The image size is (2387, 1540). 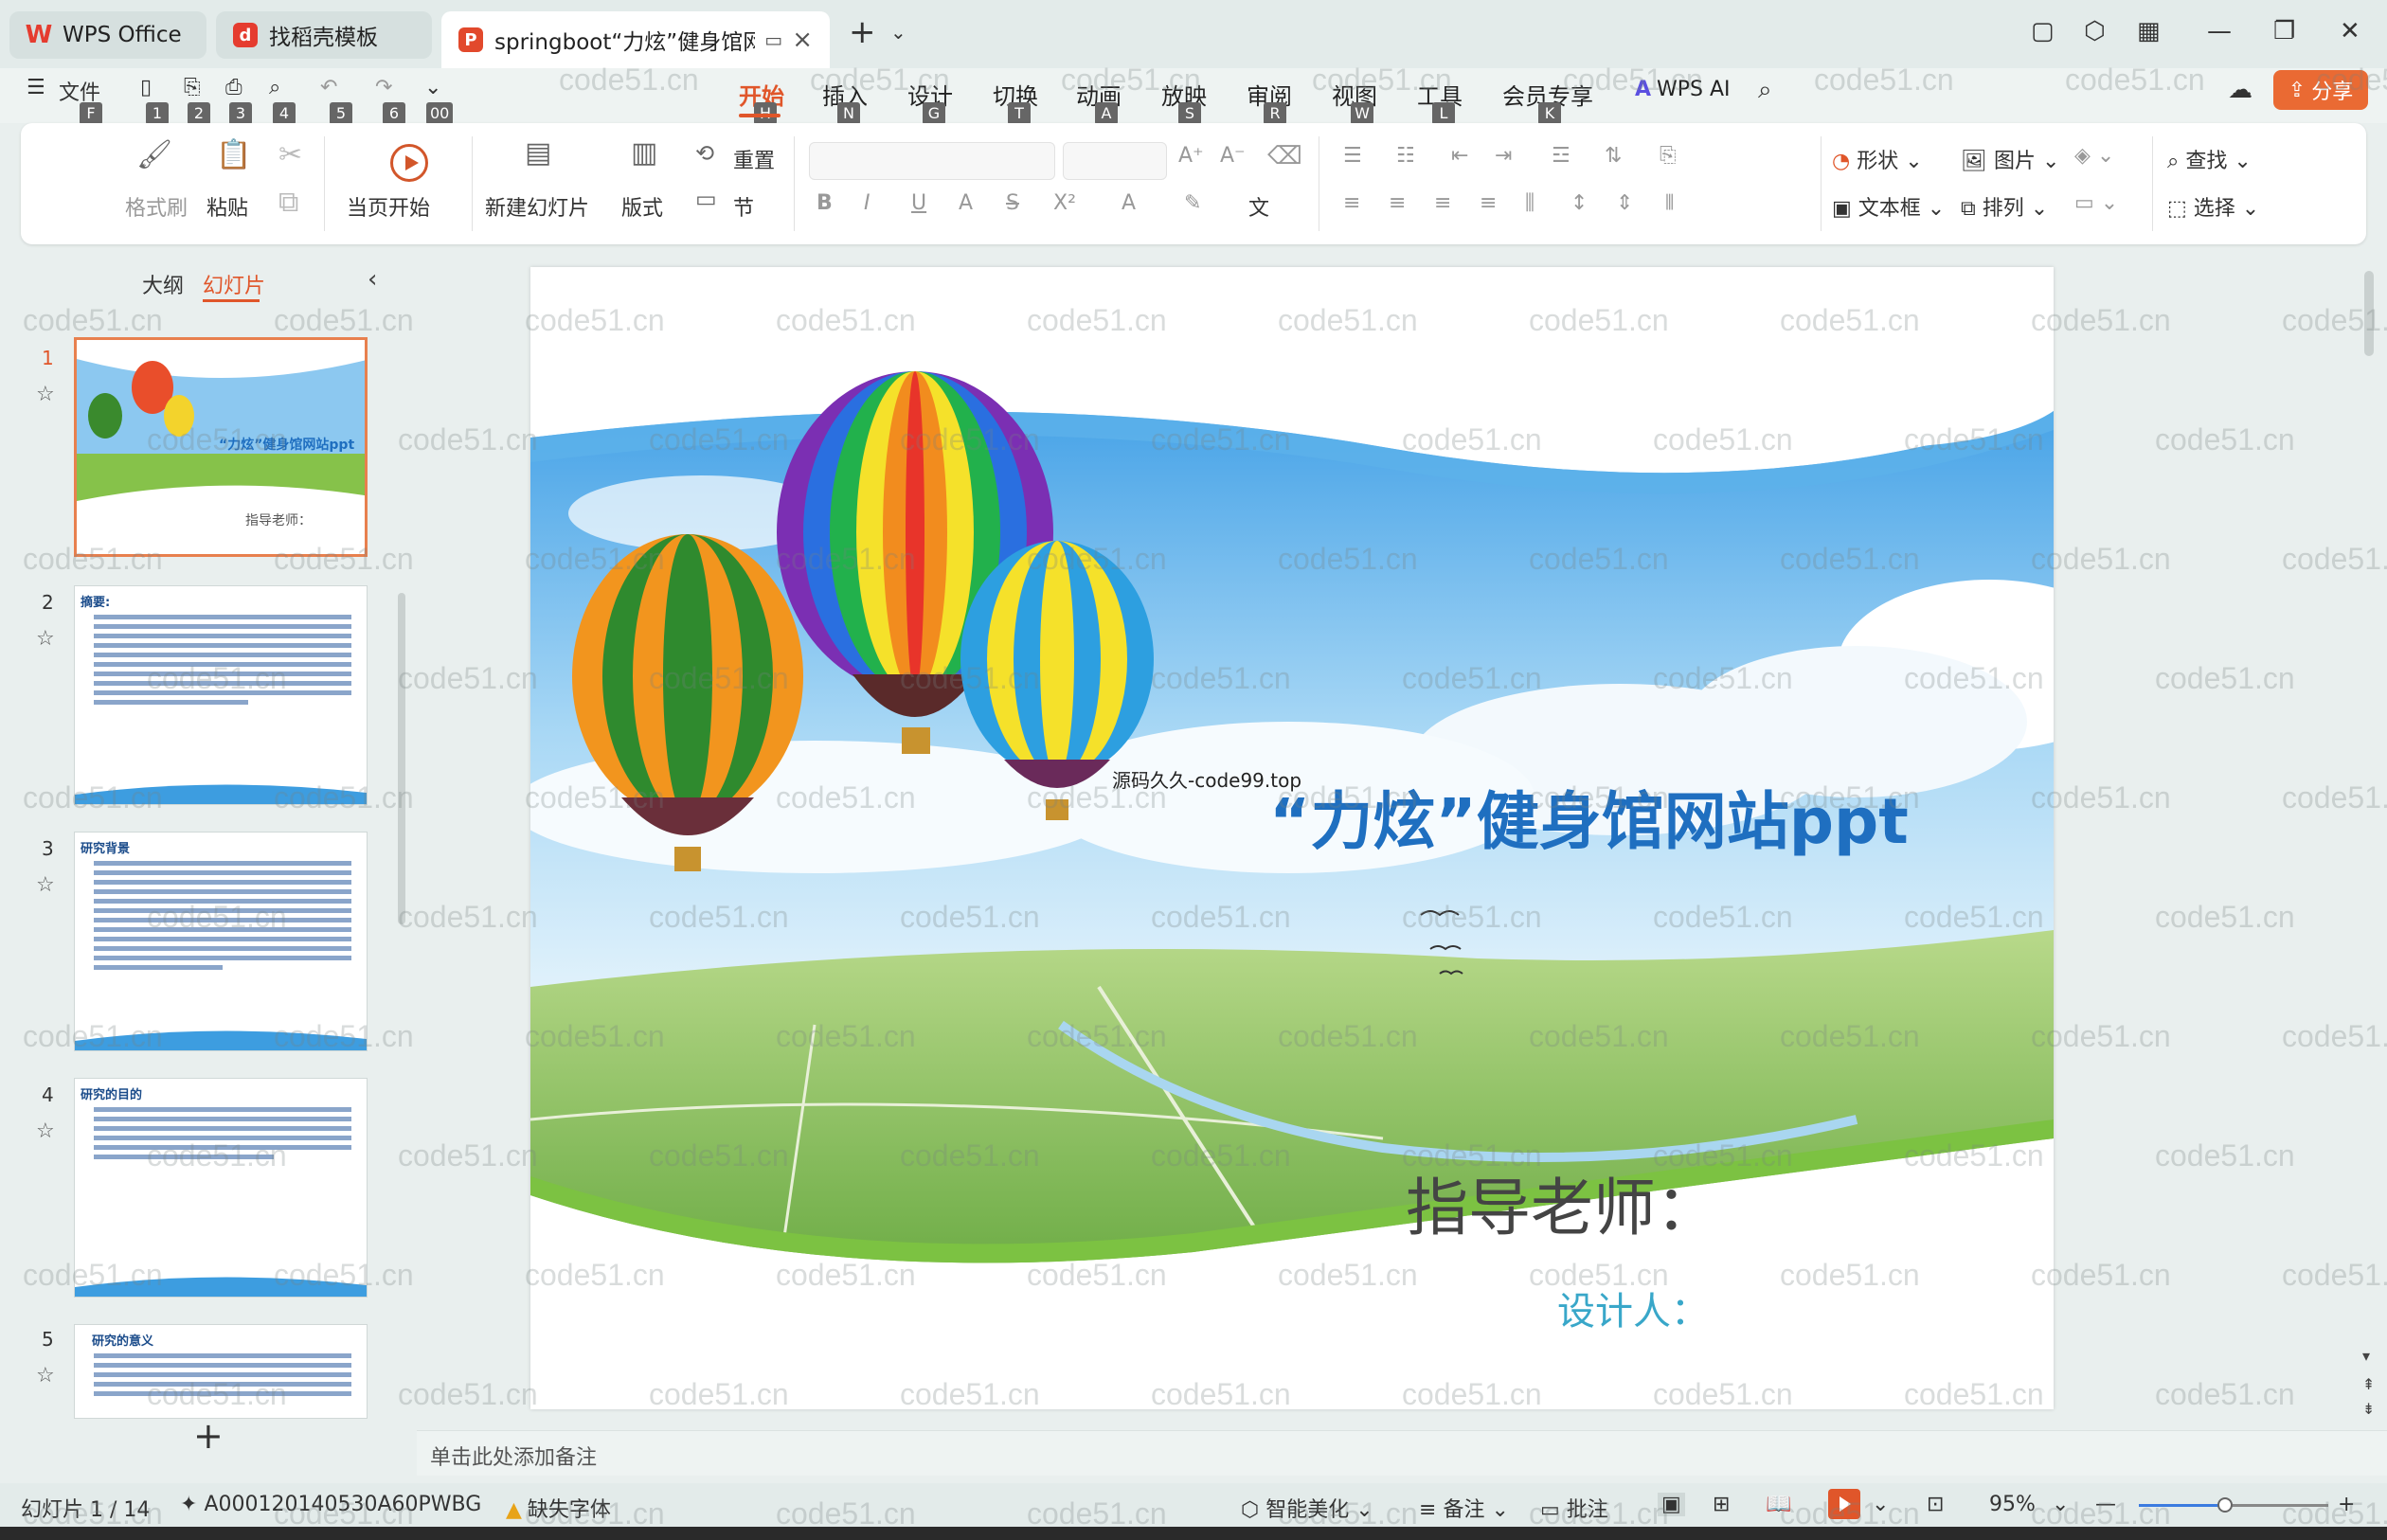 What do you see at coordinates (1844, 1504) in the screenshot?
I see `slideshow-play-icon` at bounding box center [1844, 1504].